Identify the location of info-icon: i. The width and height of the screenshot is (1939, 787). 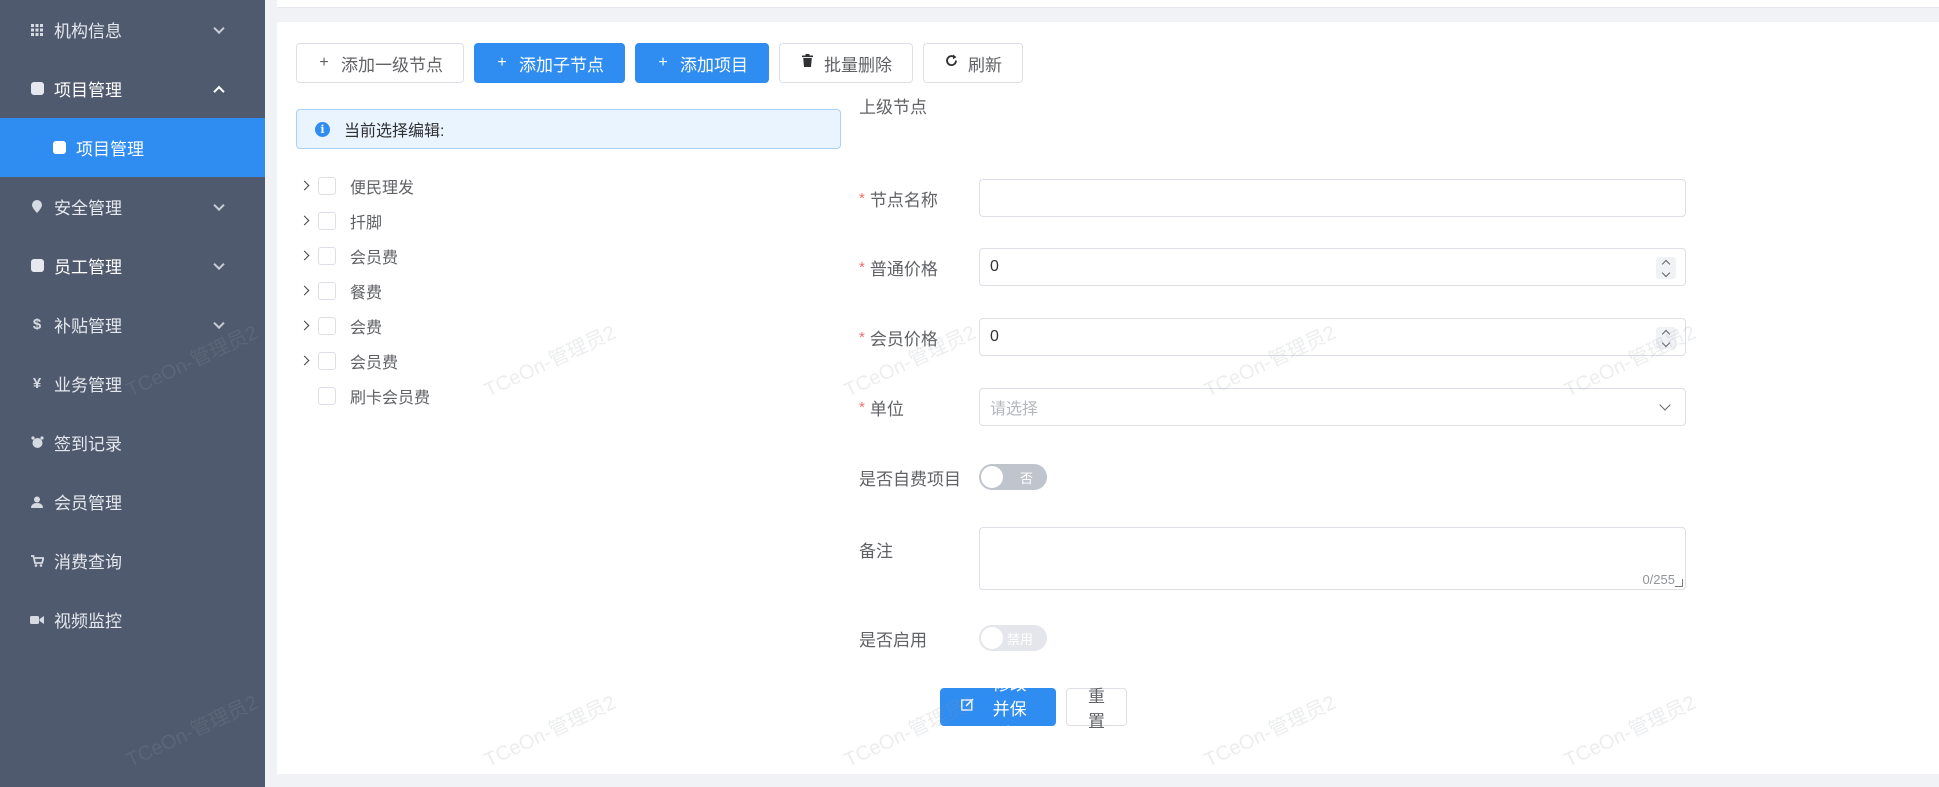
(322, 129).